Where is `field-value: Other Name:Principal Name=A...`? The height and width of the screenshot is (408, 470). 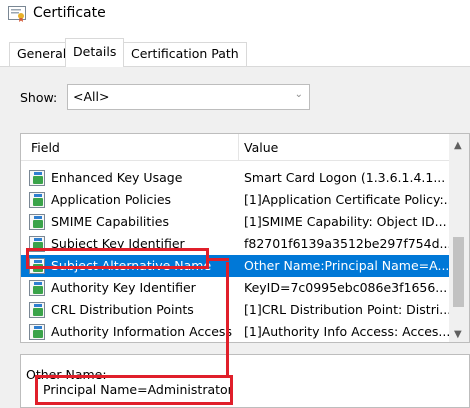
field-value: Other Name:Principal Name=A... is located at coordinates (346, 265).